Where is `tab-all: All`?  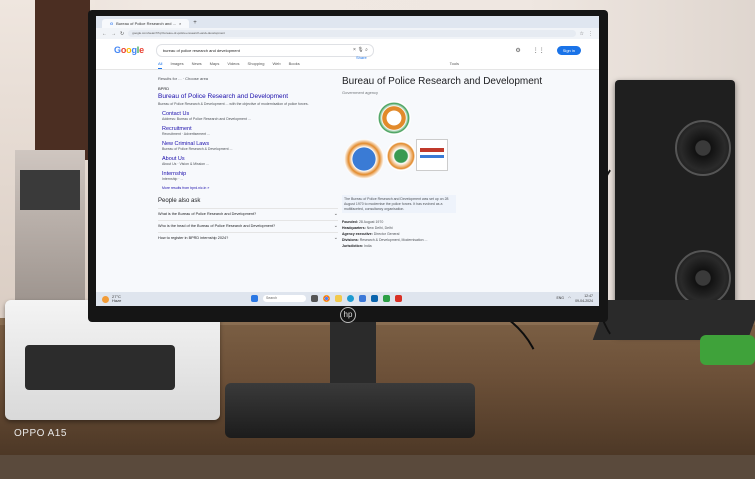 tab-all: All is located at coordinates (160, 65).